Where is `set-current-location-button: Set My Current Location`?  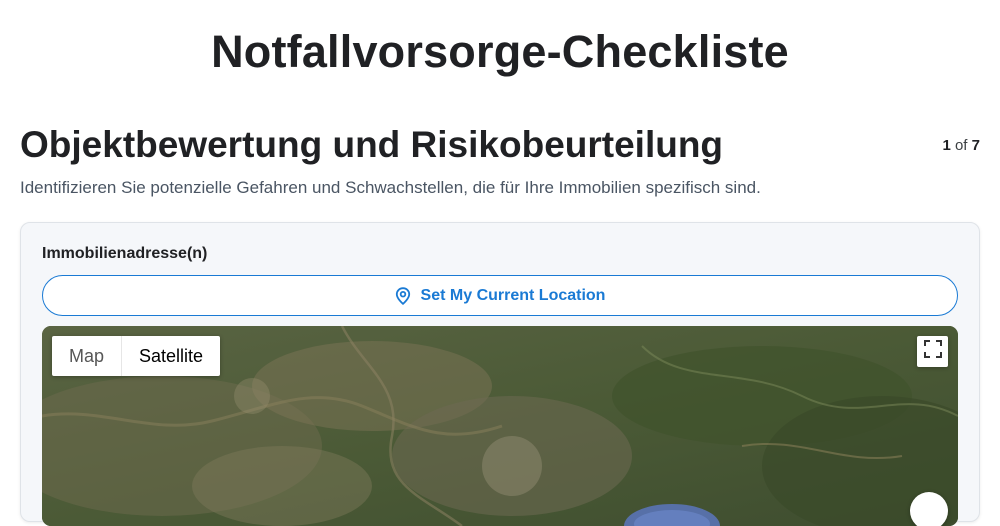 set-current-location-button: Set My Current Location is located at coordinates (500, 295).